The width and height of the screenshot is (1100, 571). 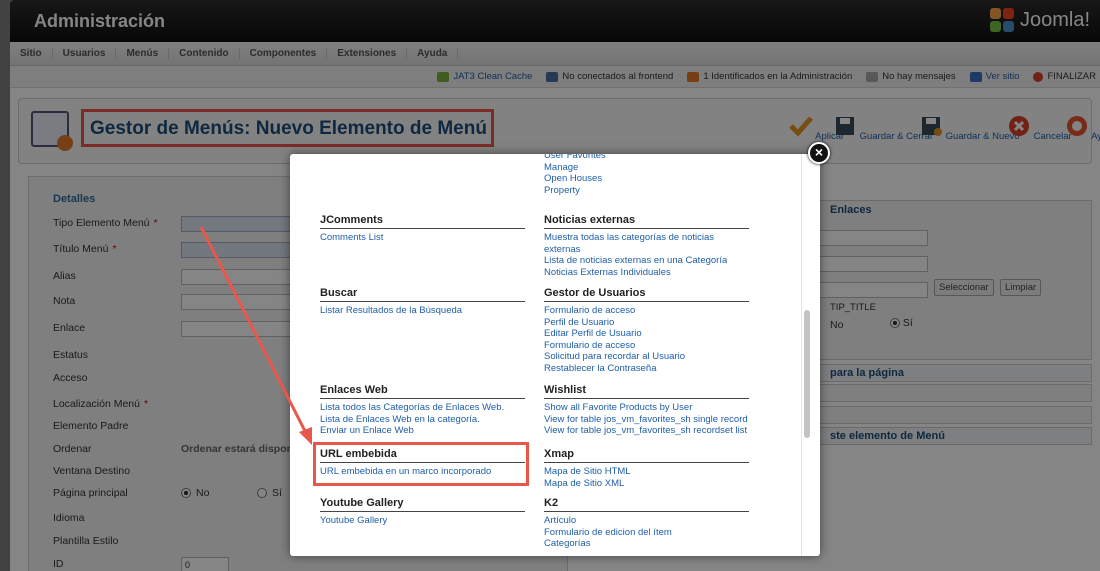 I want to click on menu-type-link: Property, so click(x=646, y=191).